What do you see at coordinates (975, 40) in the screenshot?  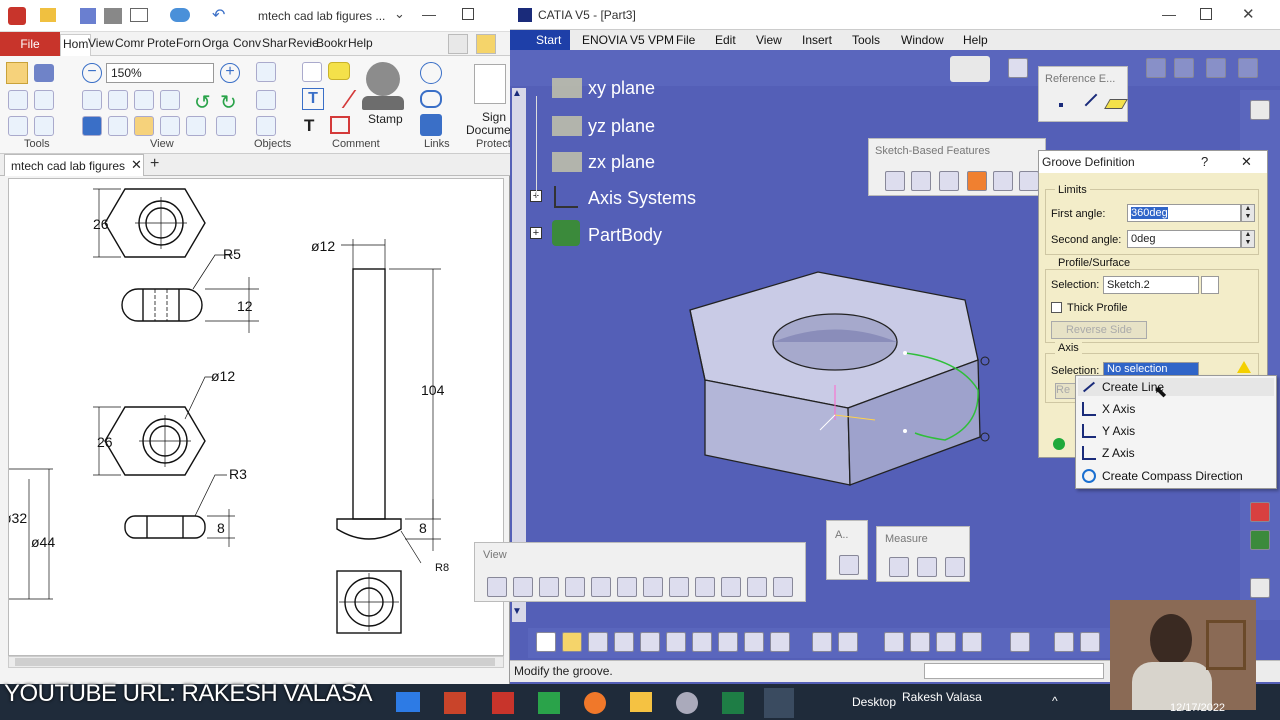 I see `menu-help: Help` at bounding box center [975, 40].